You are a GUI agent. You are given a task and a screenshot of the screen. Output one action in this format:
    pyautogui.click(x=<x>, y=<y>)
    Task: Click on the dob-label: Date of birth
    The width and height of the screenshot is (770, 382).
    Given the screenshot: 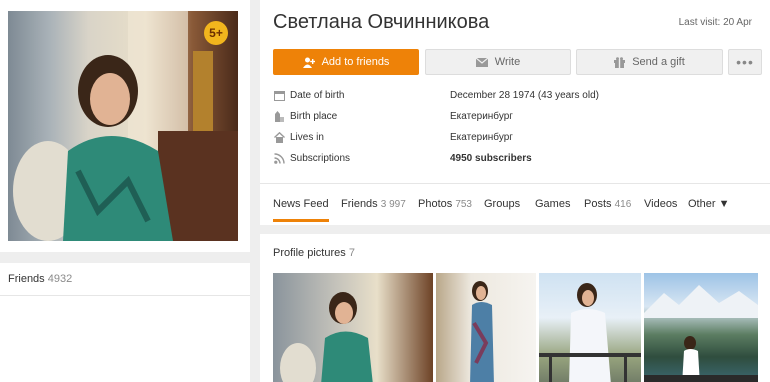 What is the action you would take?
    pyautogui.click(x=317, y=95)
    